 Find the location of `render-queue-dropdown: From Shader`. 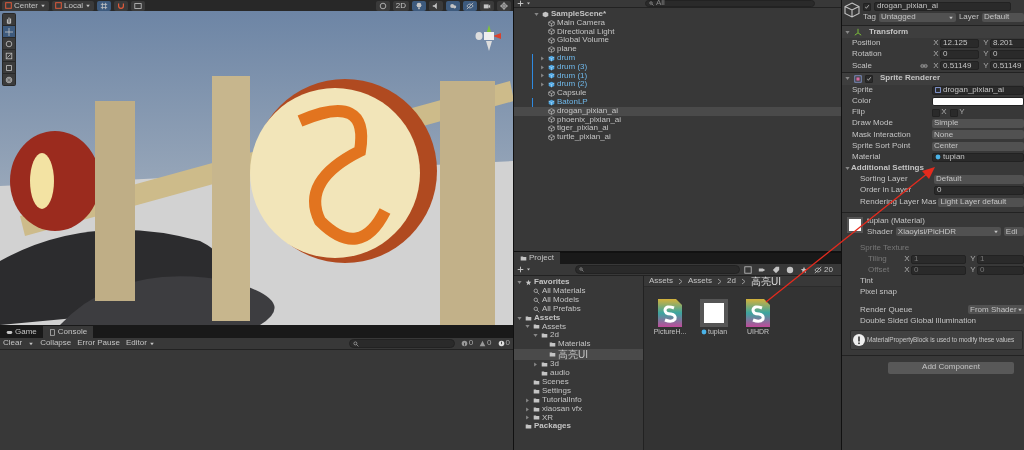

render-queue-dropdown: From Shader is located at coordinates (996, 310).